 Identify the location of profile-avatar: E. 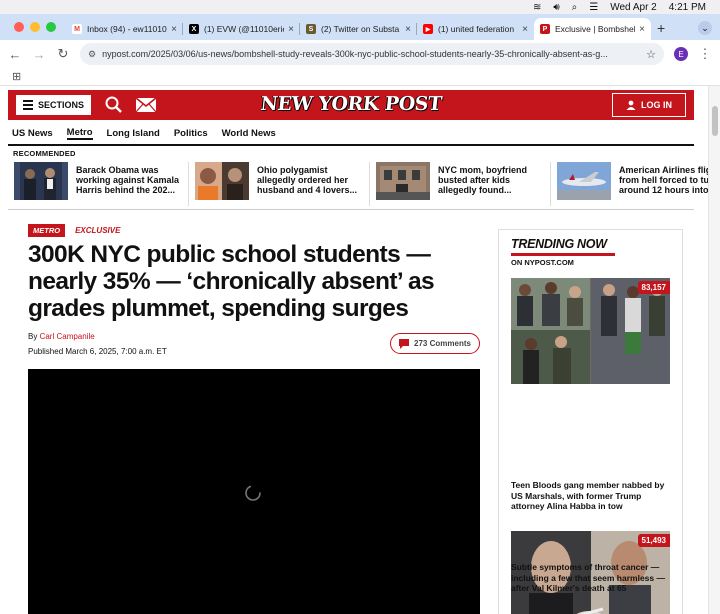
(681, 54).